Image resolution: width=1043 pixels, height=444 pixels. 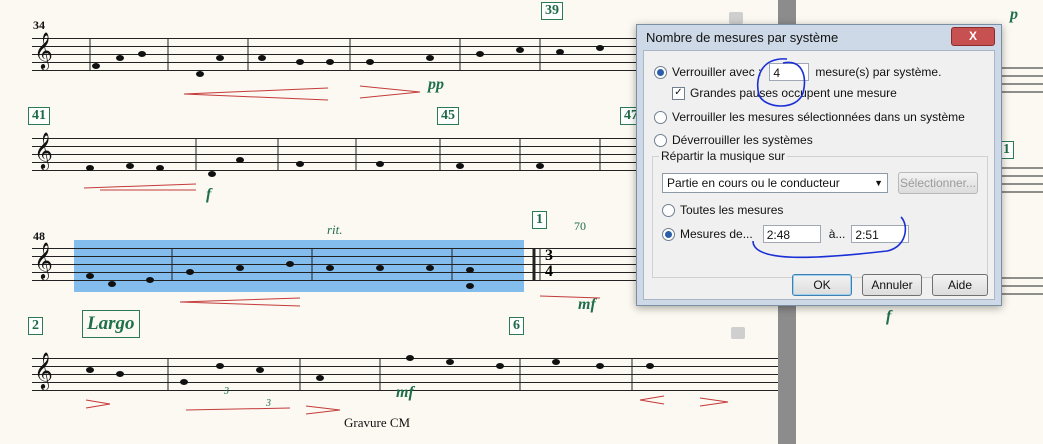 I want to click on unlock-row: Déverrouiller les systèmes, so click(x=733, y=140).